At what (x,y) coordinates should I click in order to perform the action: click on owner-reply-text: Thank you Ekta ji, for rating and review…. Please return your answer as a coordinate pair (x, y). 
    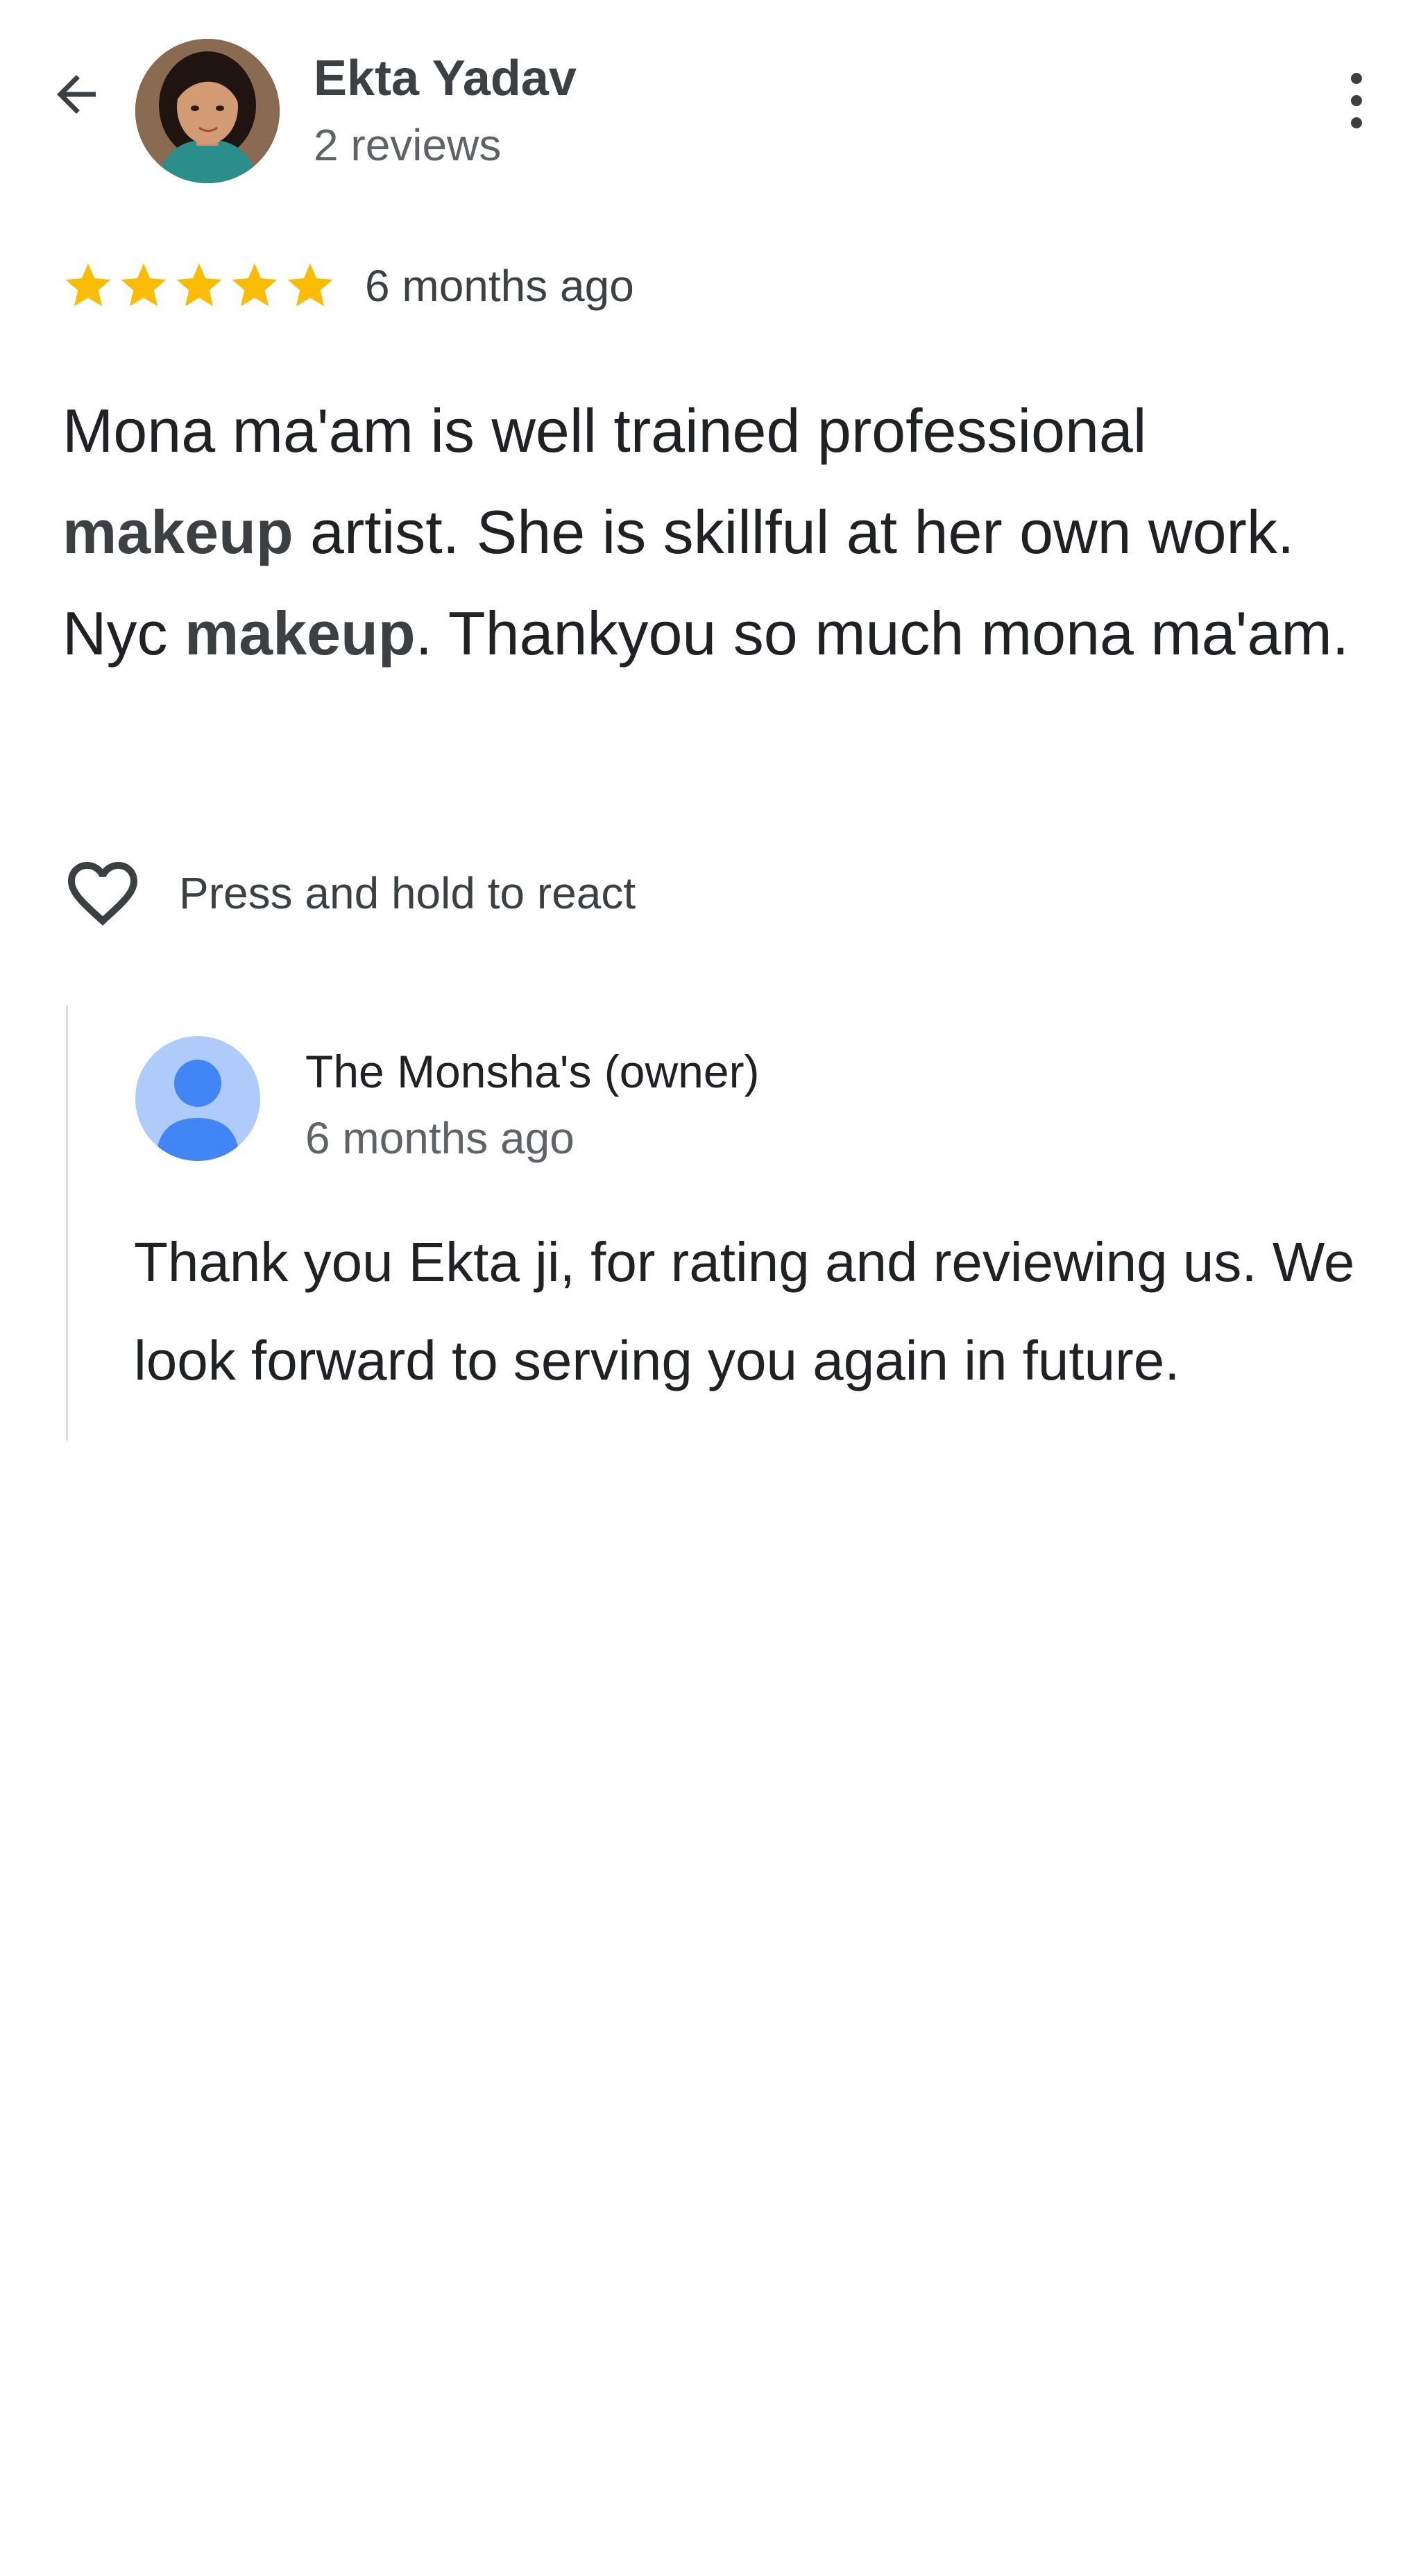
    Looking at the image, I should click on (744, 1311).